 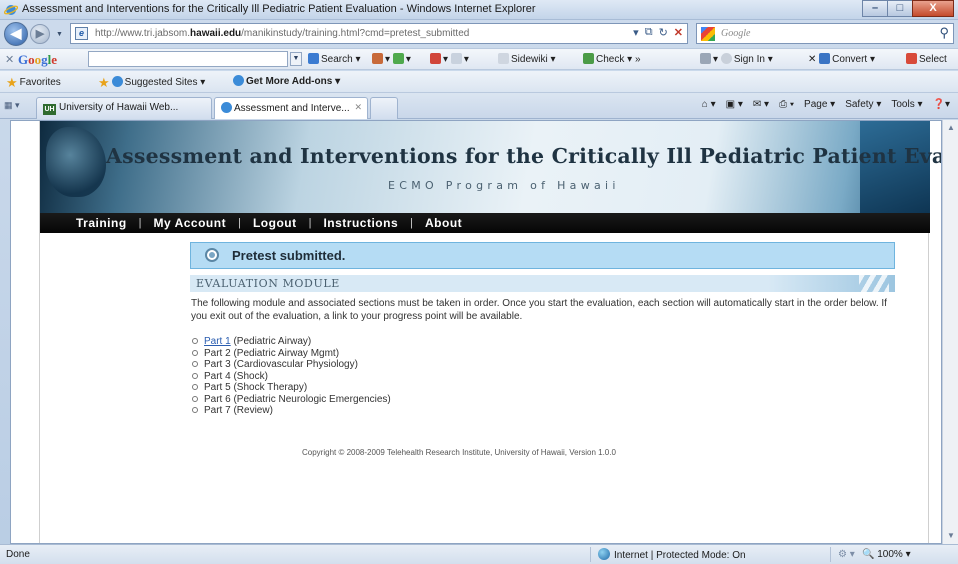 What do you see at coordinates (391, 59) in the screenshot?
I see `toolbar-options-button: ▾ ▾` at bounding box center [391, 59].